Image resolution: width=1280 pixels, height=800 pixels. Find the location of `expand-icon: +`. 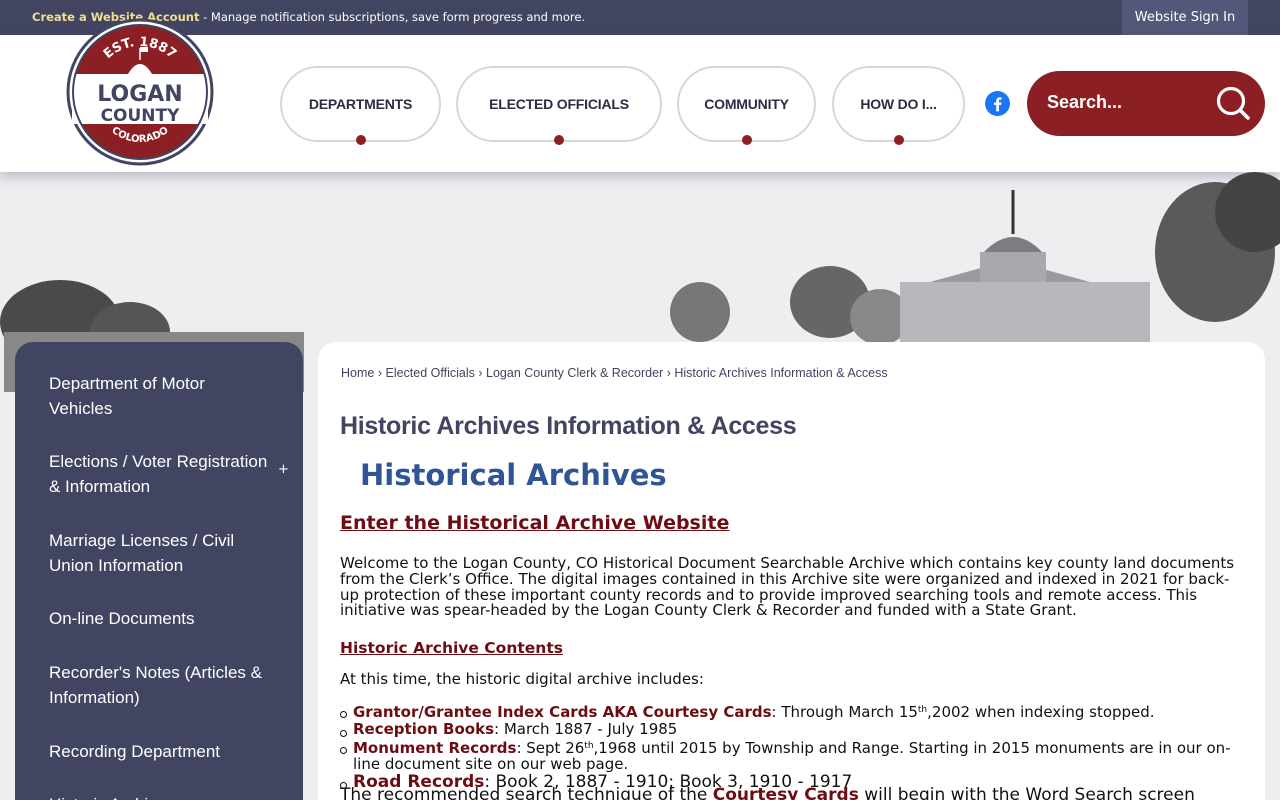

expand-icon: + is located at coordinates (283, 469).